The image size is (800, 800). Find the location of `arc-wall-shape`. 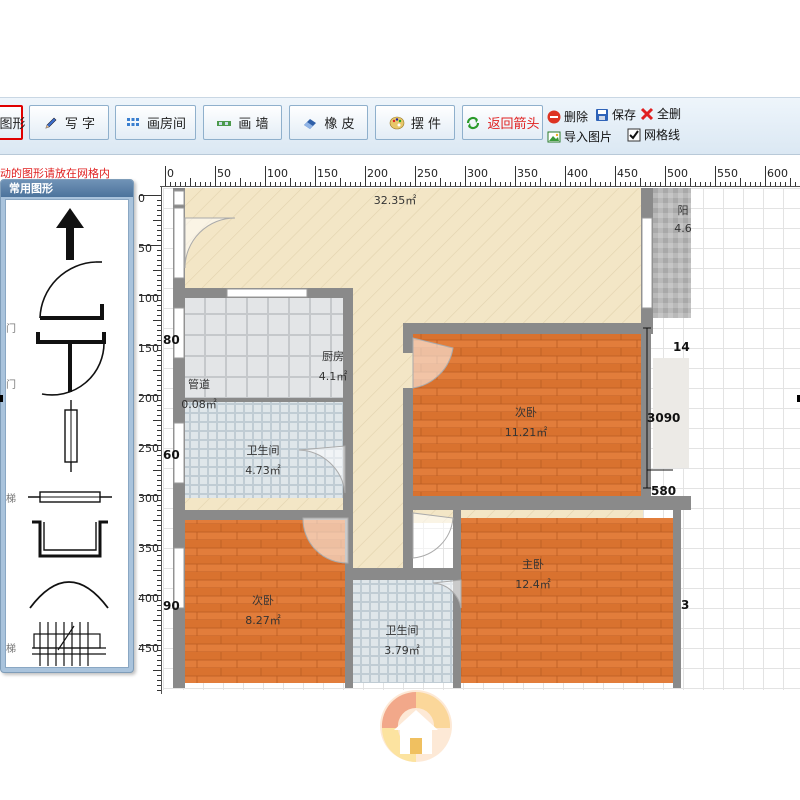

arc-wall-shape is located at coordinates (69, 592).